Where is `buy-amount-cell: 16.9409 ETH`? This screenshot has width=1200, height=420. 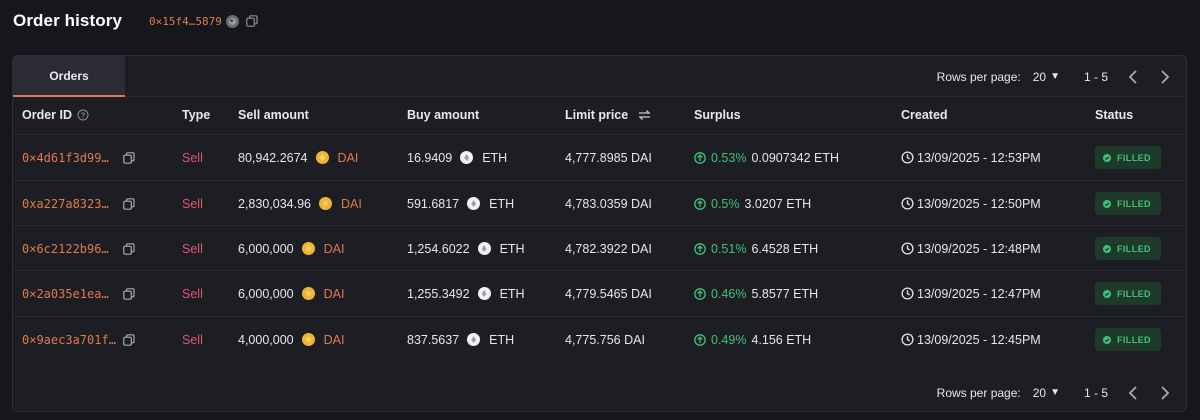
buy-amount-cell: 16.9409 ETH is located at coordinates (457, 157).